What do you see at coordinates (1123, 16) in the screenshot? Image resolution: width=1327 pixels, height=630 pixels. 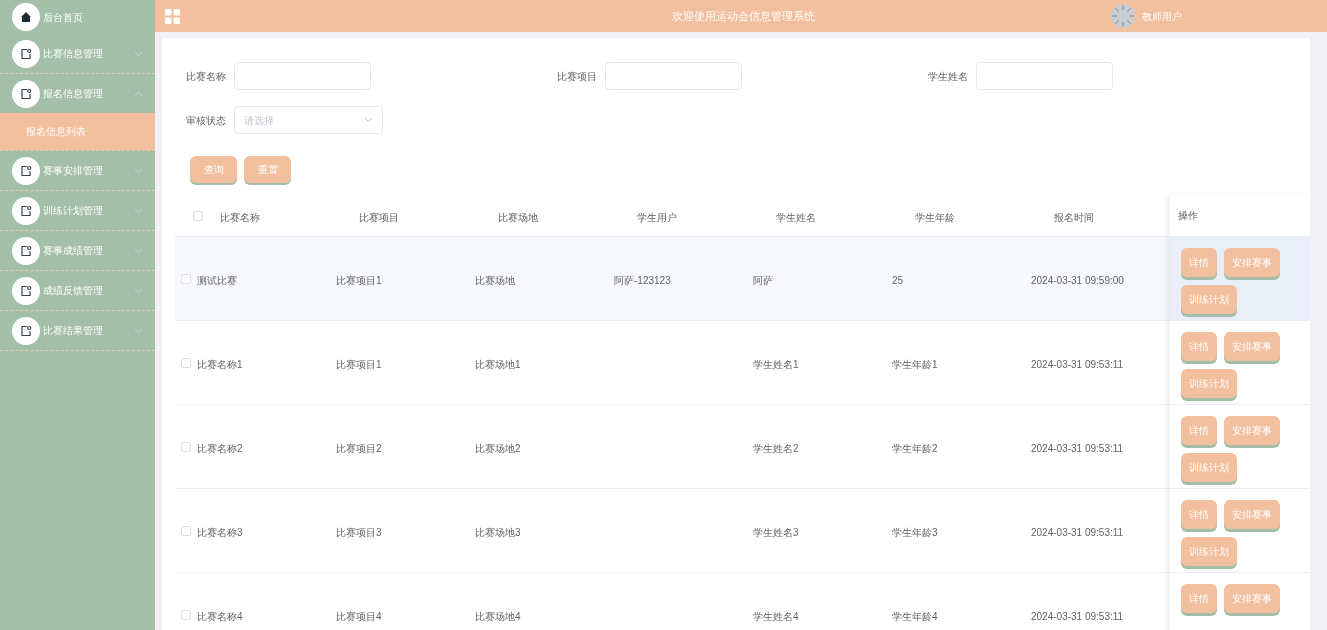 I see `avatar-icon` at bounding box center [1123, 16].